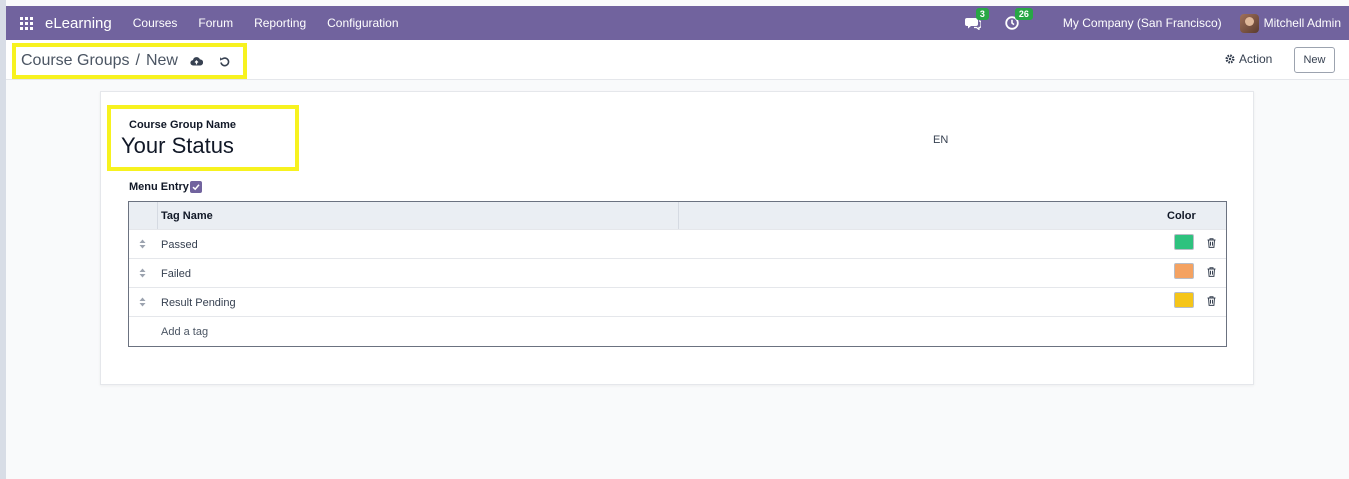 The image size is (1349, 479). I want to click on column-header-color: Color, so click(1181, 216).